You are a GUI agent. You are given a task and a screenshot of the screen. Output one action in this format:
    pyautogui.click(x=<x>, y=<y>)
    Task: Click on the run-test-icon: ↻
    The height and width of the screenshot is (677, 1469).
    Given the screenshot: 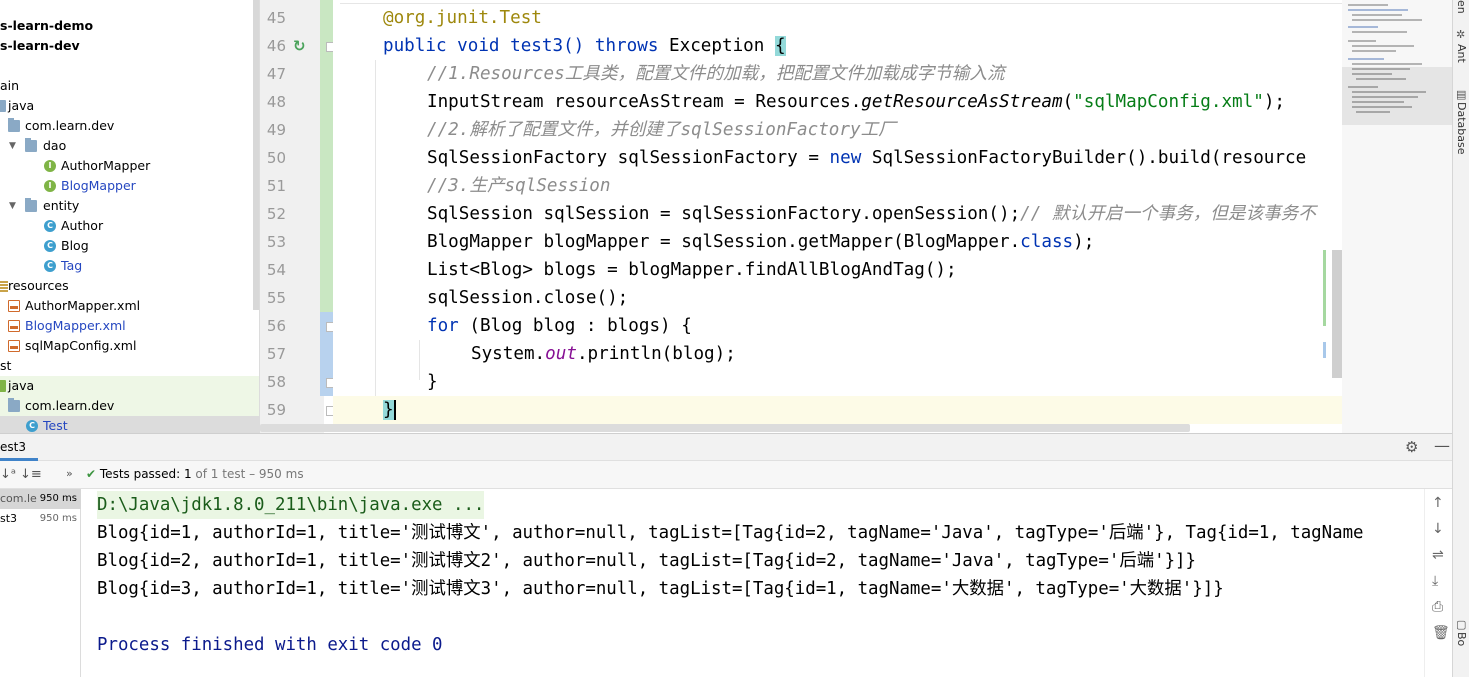 What is the action you would take?
    pyautogui.click(x=302, y=46)
    